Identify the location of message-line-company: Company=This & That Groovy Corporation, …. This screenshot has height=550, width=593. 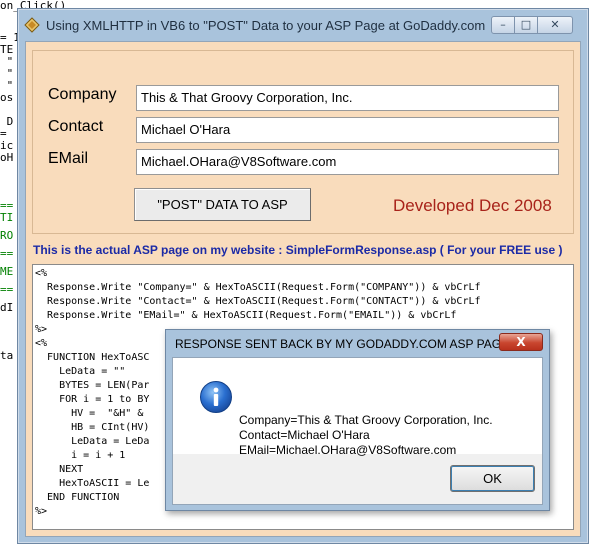
(366, 420).